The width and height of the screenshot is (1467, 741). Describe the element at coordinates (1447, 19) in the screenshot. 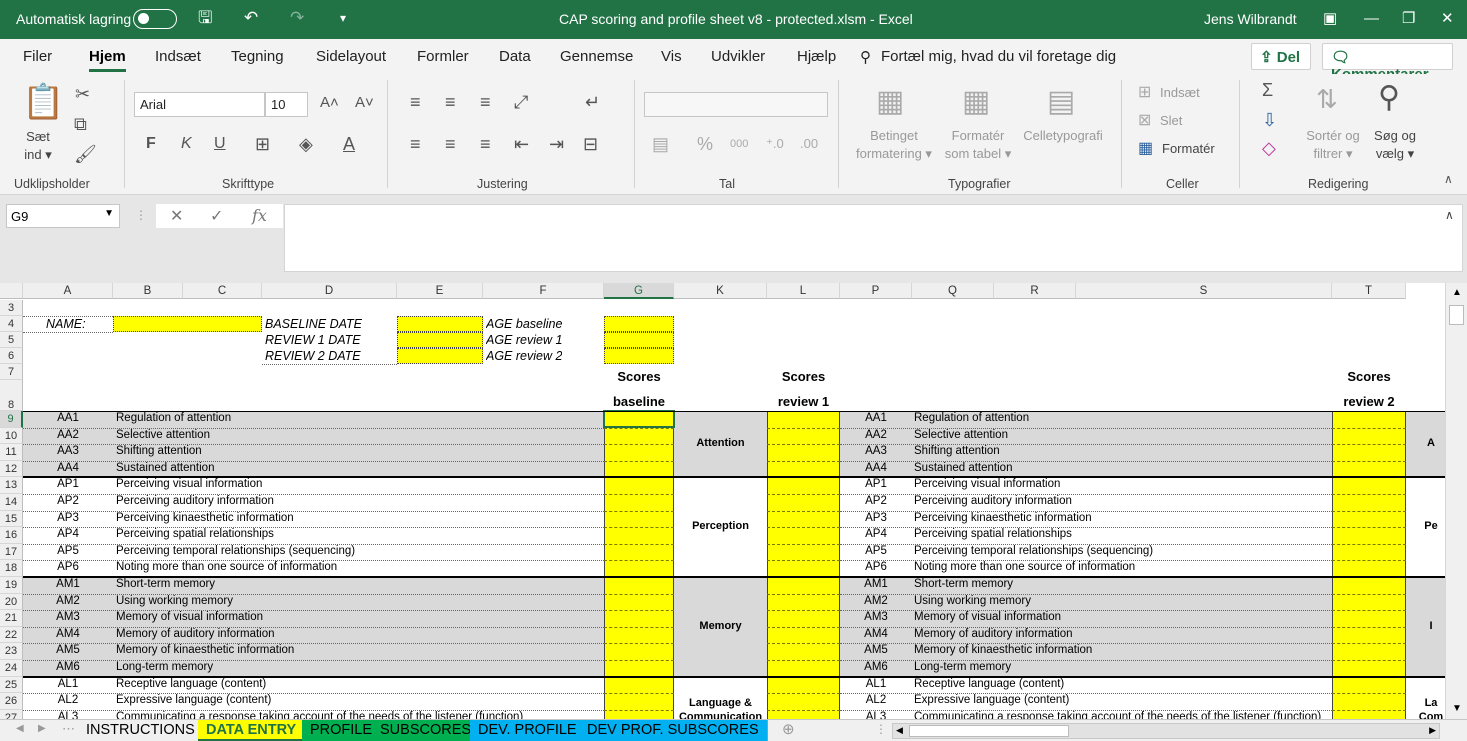

I see `close-icon: ✕` at that location.